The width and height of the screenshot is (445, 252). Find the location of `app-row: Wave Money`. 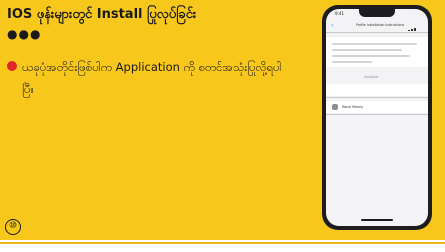

app-row: Wave Money is located at coordinates (377, 107).